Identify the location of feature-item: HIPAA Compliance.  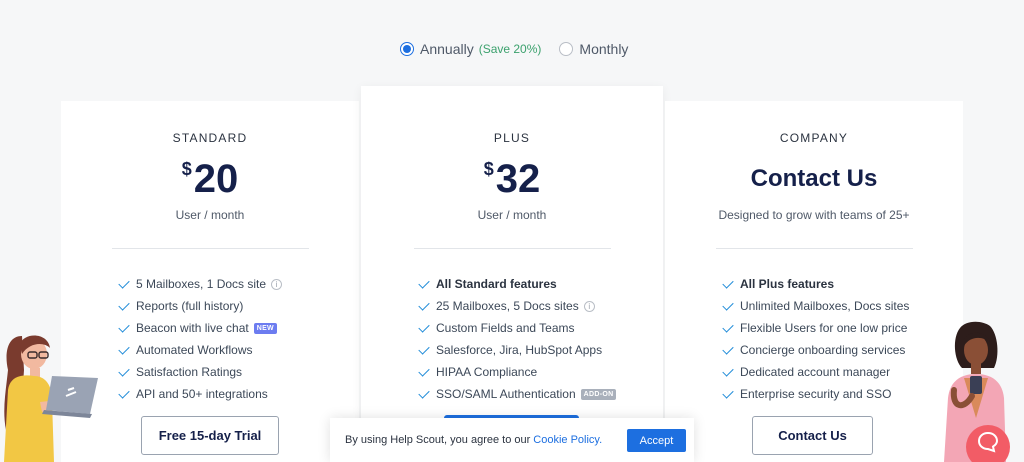
(540, 372).